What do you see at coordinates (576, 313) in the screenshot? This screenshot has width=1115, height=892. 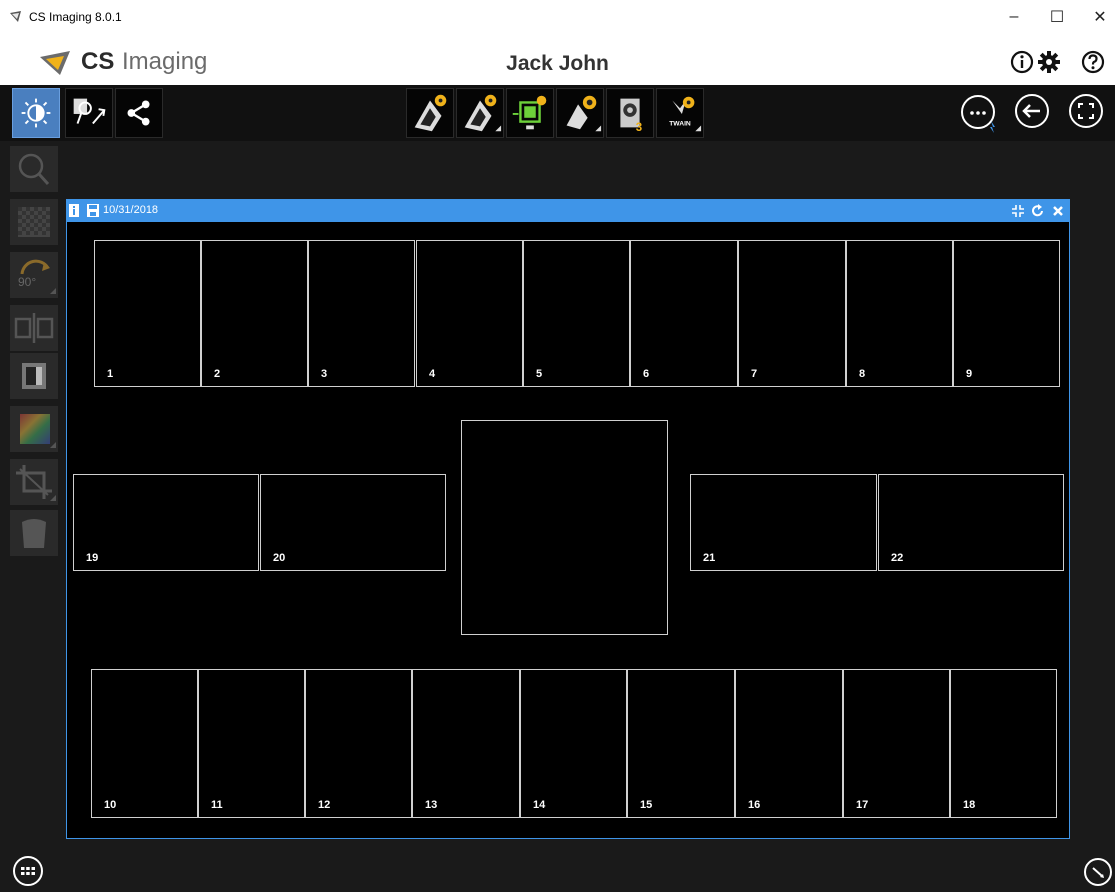 I see `image-slot-5: 5` at bounding box center [576, 313].